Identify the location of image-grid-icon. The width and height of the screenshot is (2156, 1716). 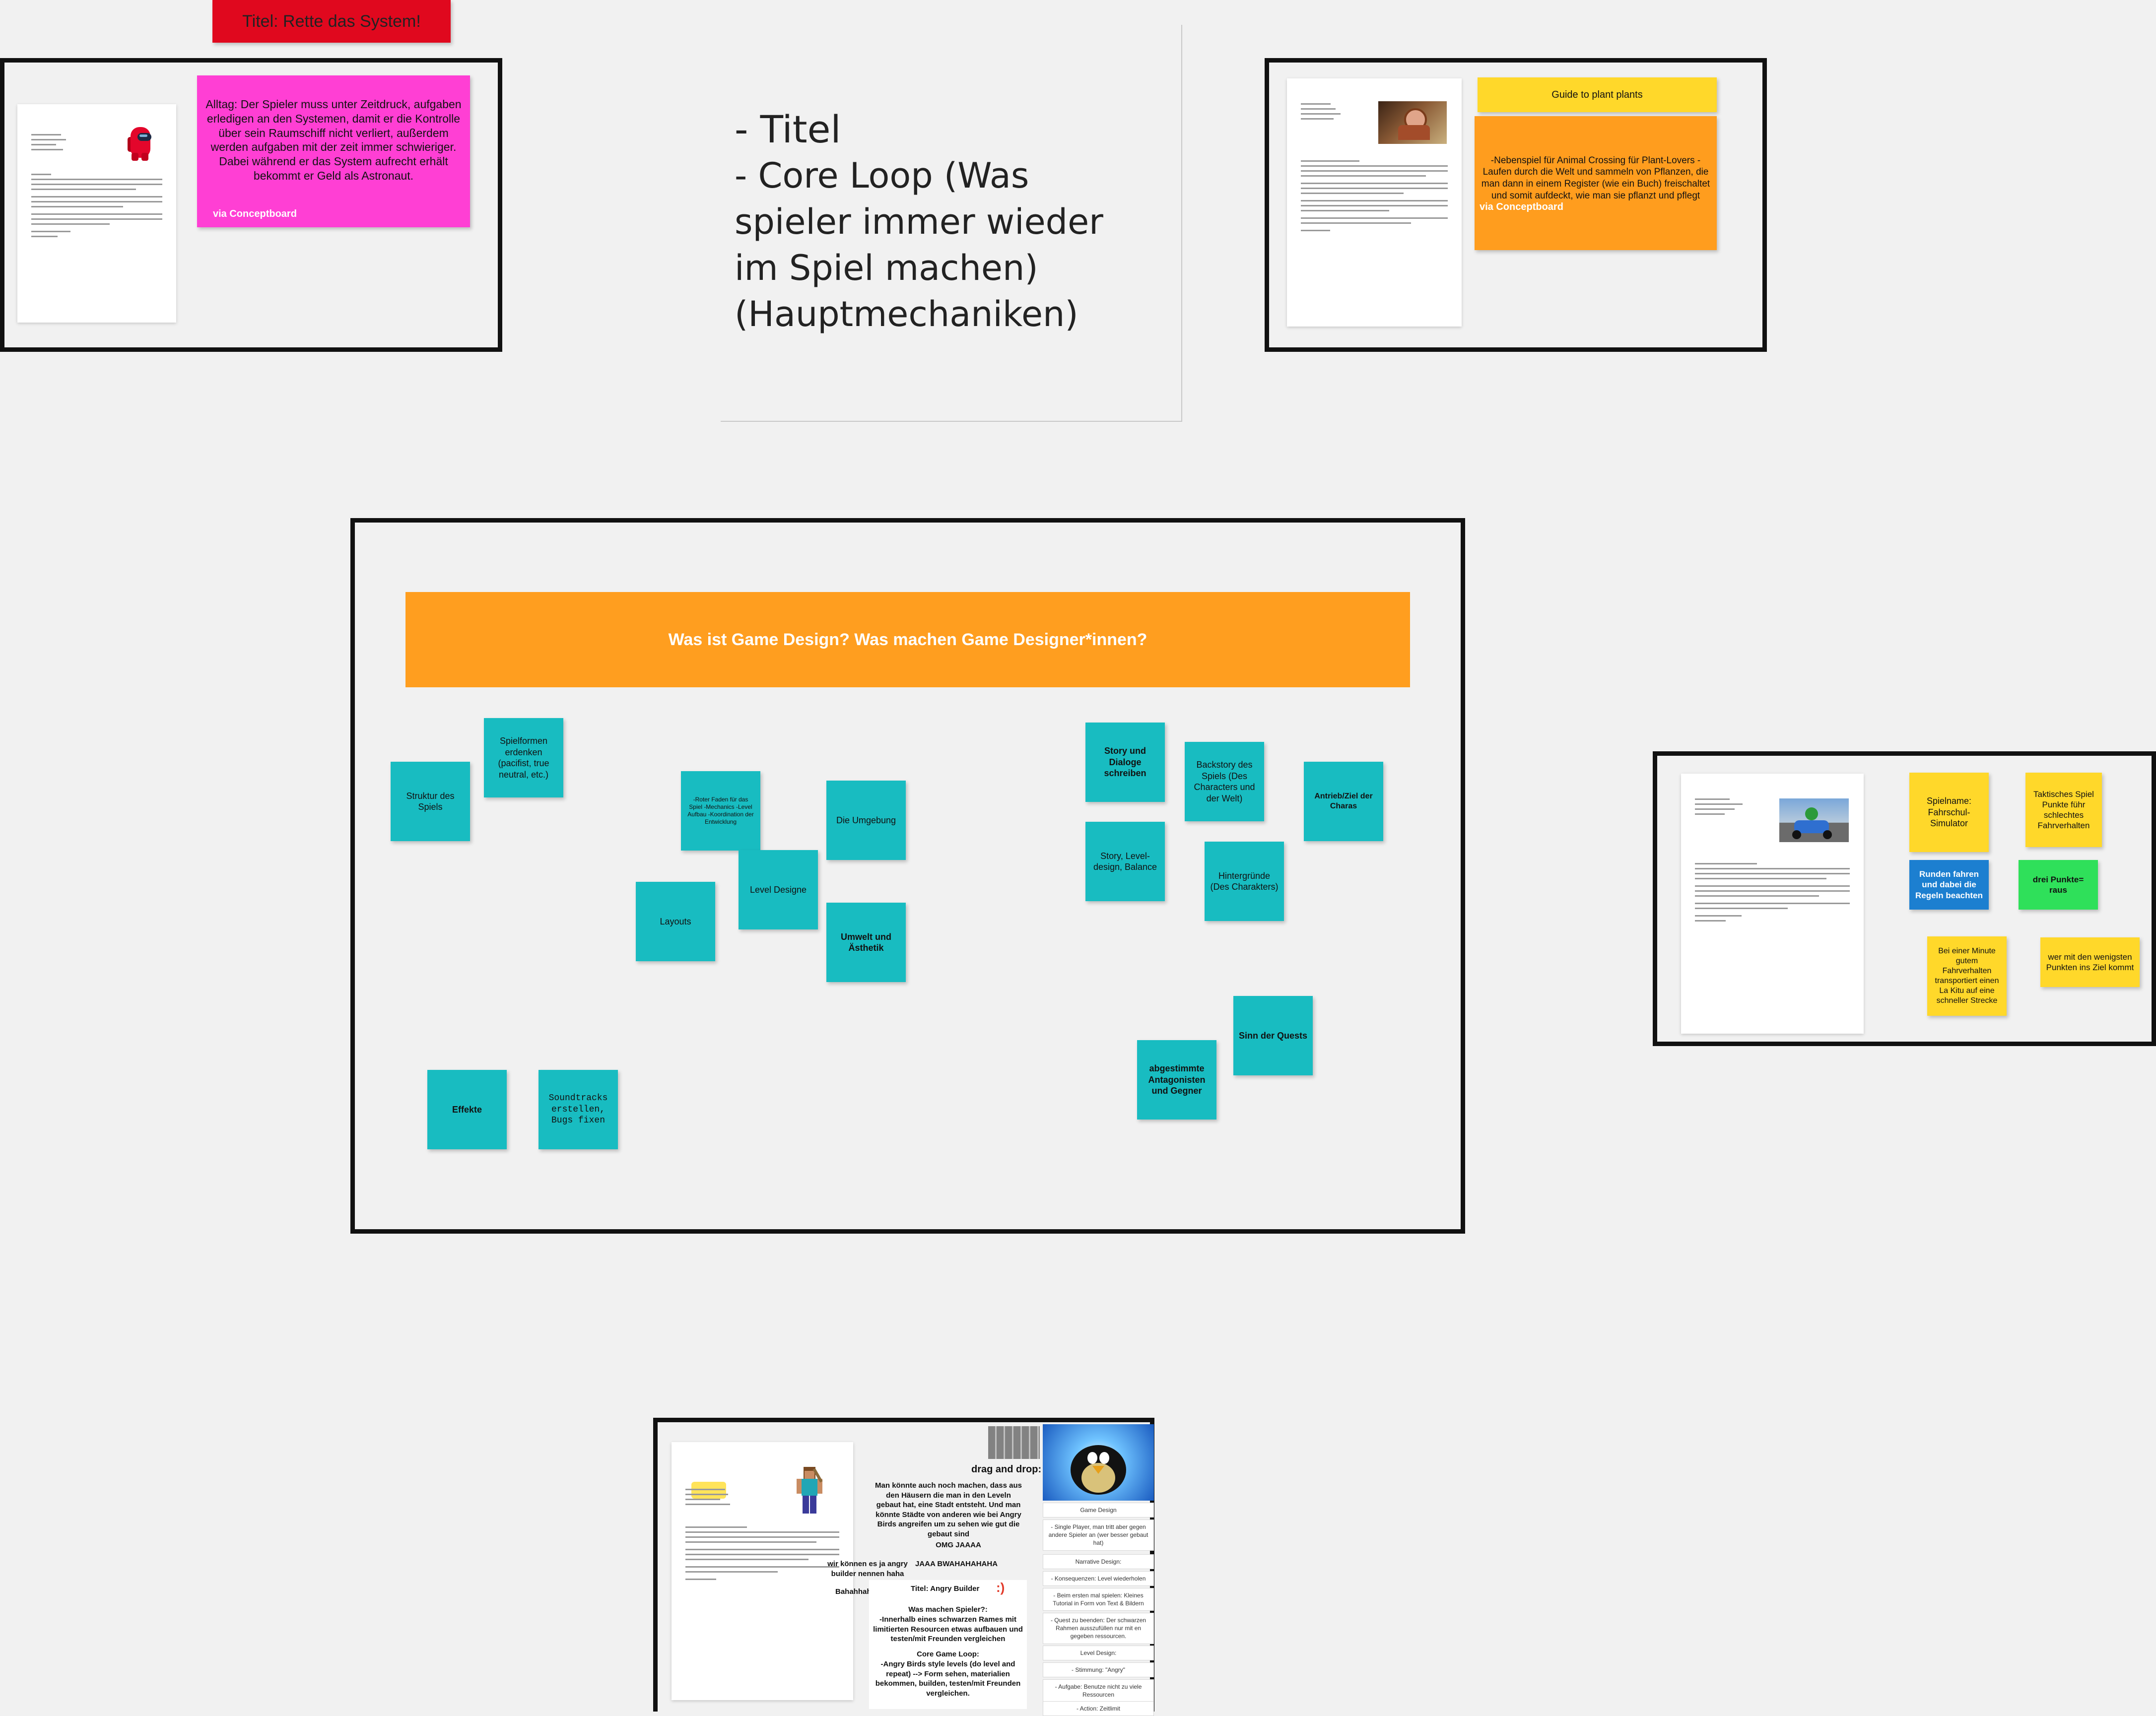
(1014, 1442).